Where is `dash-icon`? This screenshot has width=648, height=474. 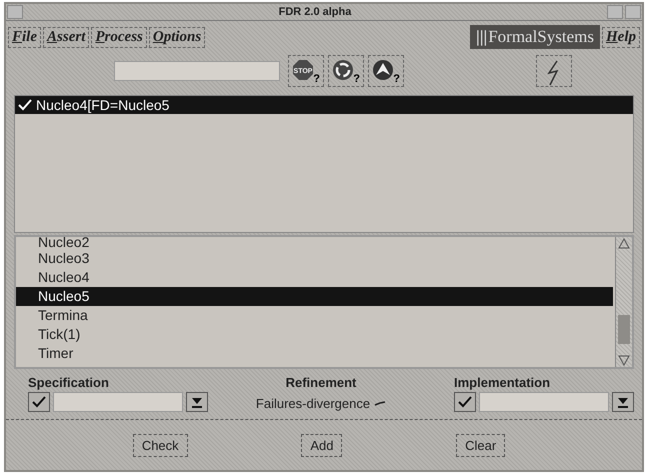
dash-icon is located at coordinates (380, 404).